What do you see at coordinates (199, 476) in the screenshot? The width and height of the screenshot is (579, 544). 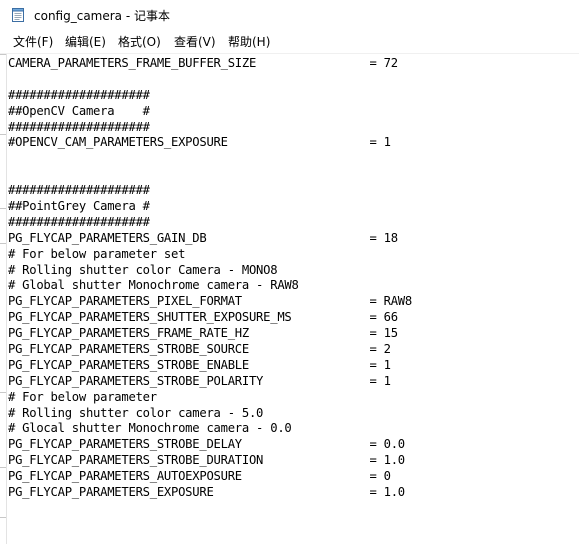 I see `text-line: PG_FLYCAP_PARAMETERS_AUTOEXPOSURE = 0` at bounding box center [199, 476].